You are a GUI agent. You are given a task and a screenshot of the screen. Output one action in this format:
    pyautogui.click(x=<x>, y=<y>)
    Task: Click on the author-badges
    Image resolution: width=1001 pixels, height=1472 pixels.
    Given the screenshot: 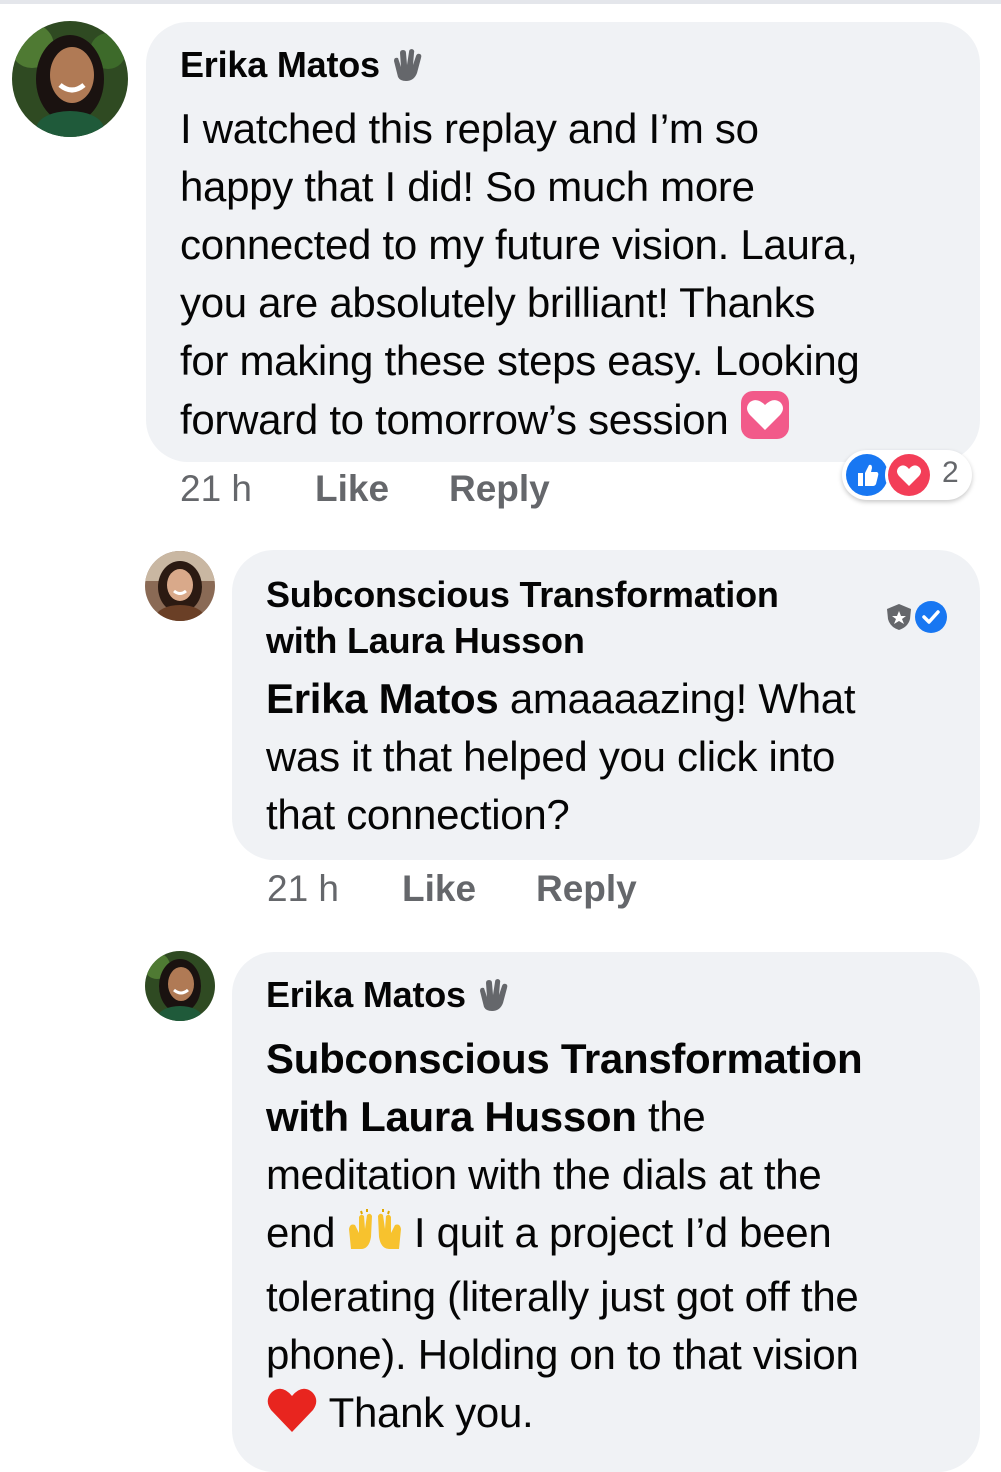 What is the action you would take?
    pyautogui.click(x=916, y=617)
    